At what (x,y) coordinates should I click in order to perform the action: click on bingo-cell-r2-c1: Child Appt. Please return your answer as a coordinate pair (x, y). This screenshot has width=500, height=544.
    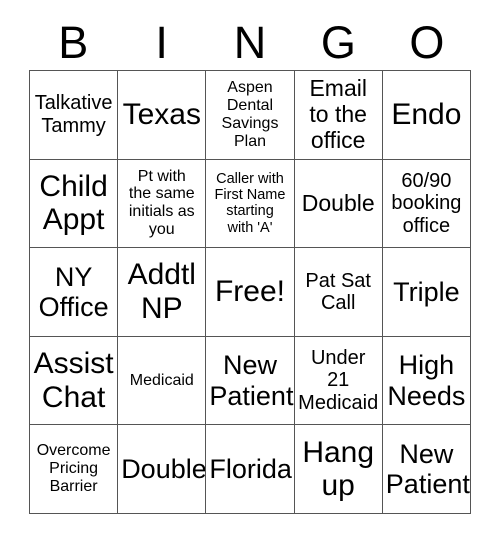
    Looking at the image, I should click on (74, 204).